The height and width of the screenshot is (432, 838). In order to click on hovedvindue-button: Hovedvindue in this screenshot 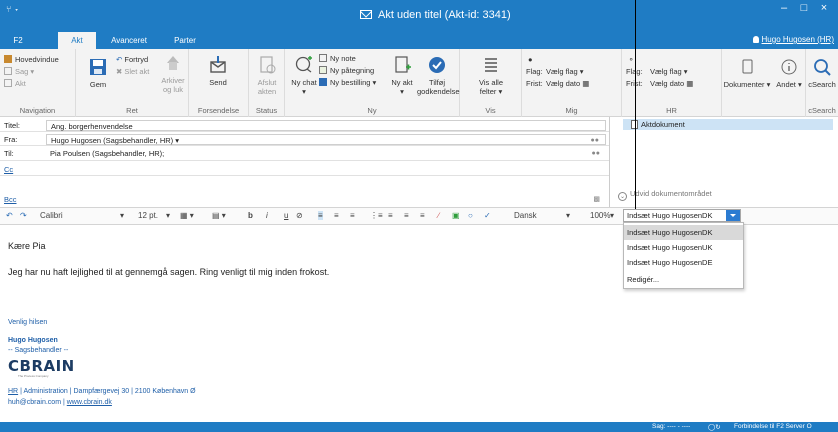, I will do `click(31, 59)`.